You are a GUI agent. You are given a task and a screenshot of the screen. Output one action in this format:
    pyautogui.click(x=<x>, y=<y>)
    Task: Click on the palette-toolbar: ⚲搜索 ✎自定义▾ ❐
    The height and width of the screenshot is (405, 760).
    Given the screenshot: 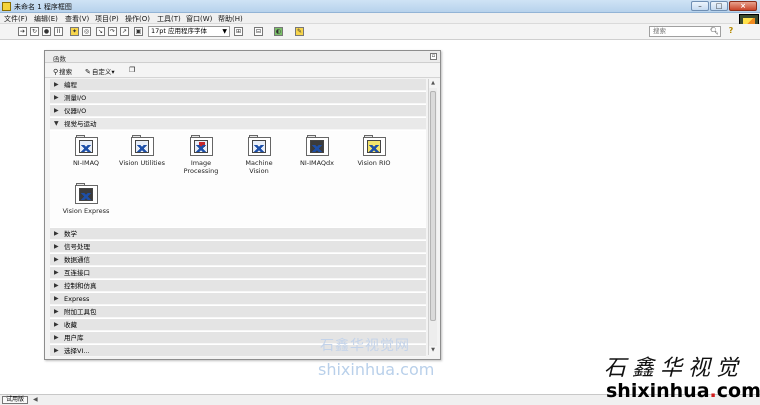 What is the action you would take?
    pyautogui.click(x=242, y=71)
    